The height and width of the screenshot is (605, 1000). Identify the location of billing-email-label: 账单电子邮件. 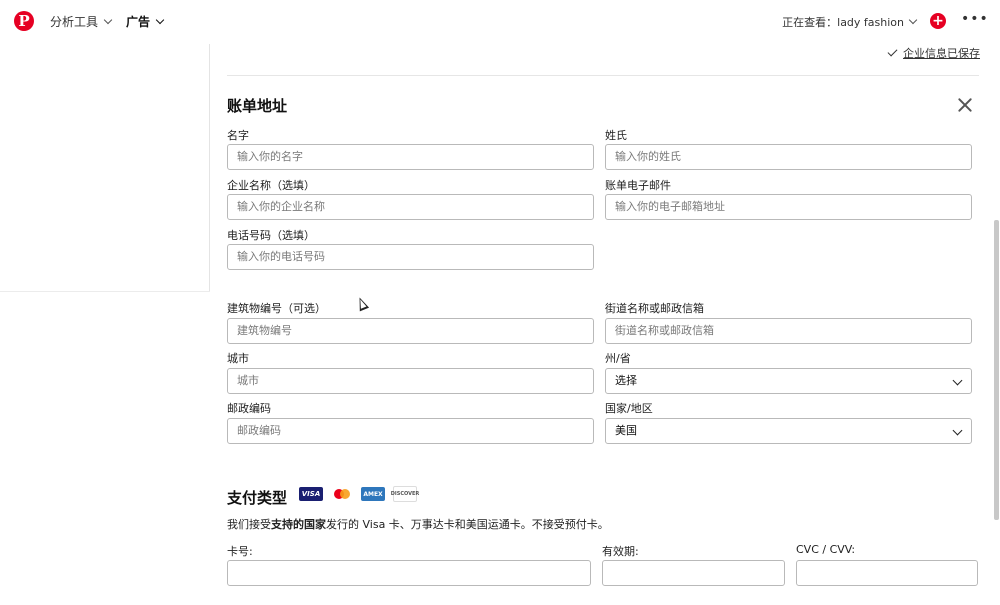
(638, 185).